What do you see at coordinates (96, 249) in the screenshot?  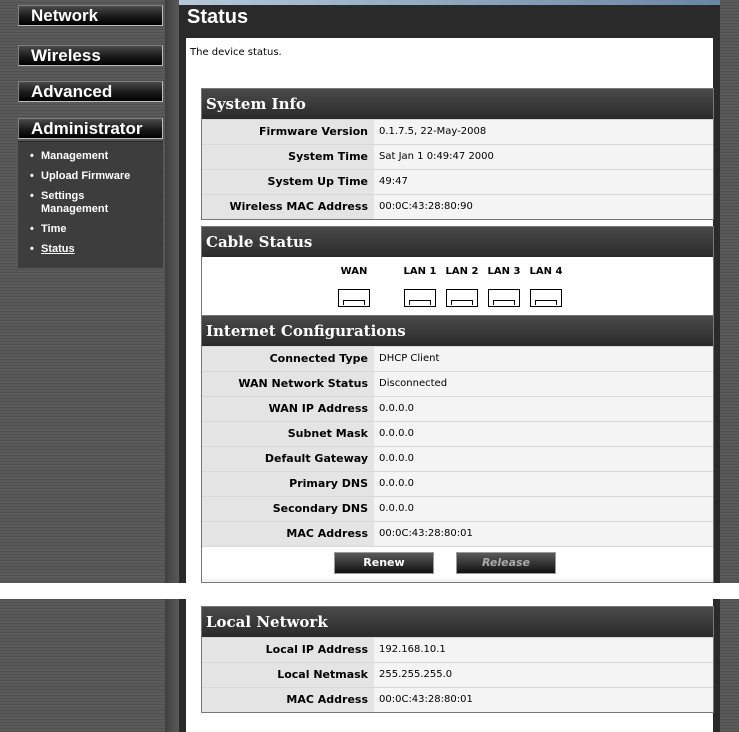 I see `submenu-item-status: • Status` at bounding box center [96, 249].